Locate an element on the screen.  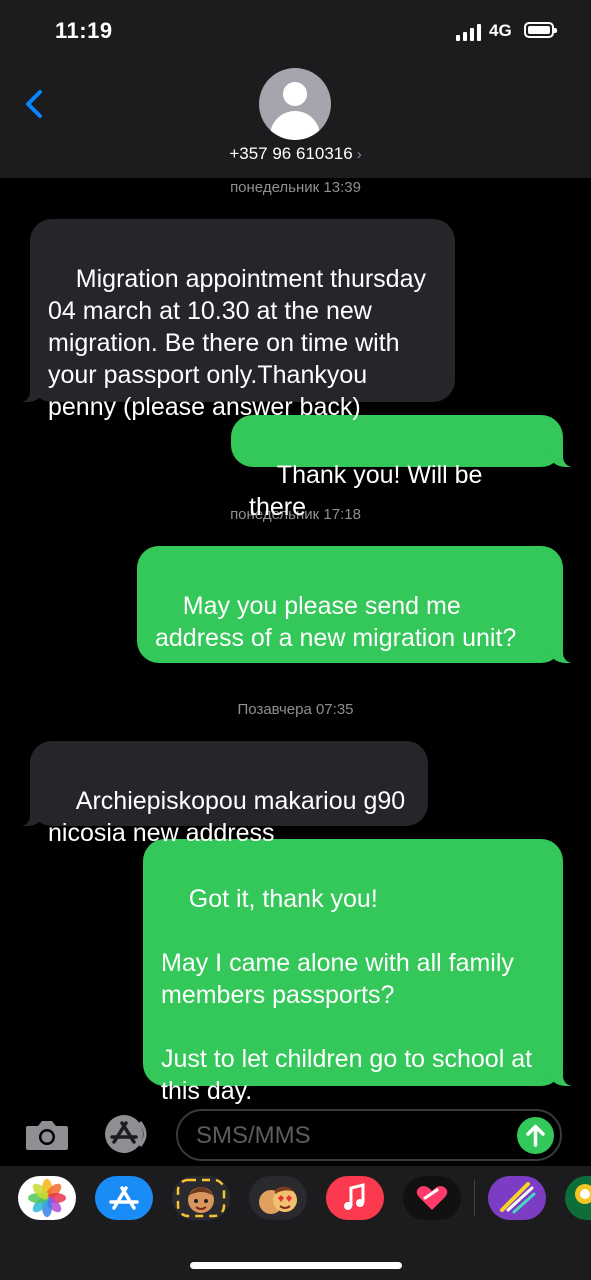
arrow-up-icon is located at coordinates (535, 1135).